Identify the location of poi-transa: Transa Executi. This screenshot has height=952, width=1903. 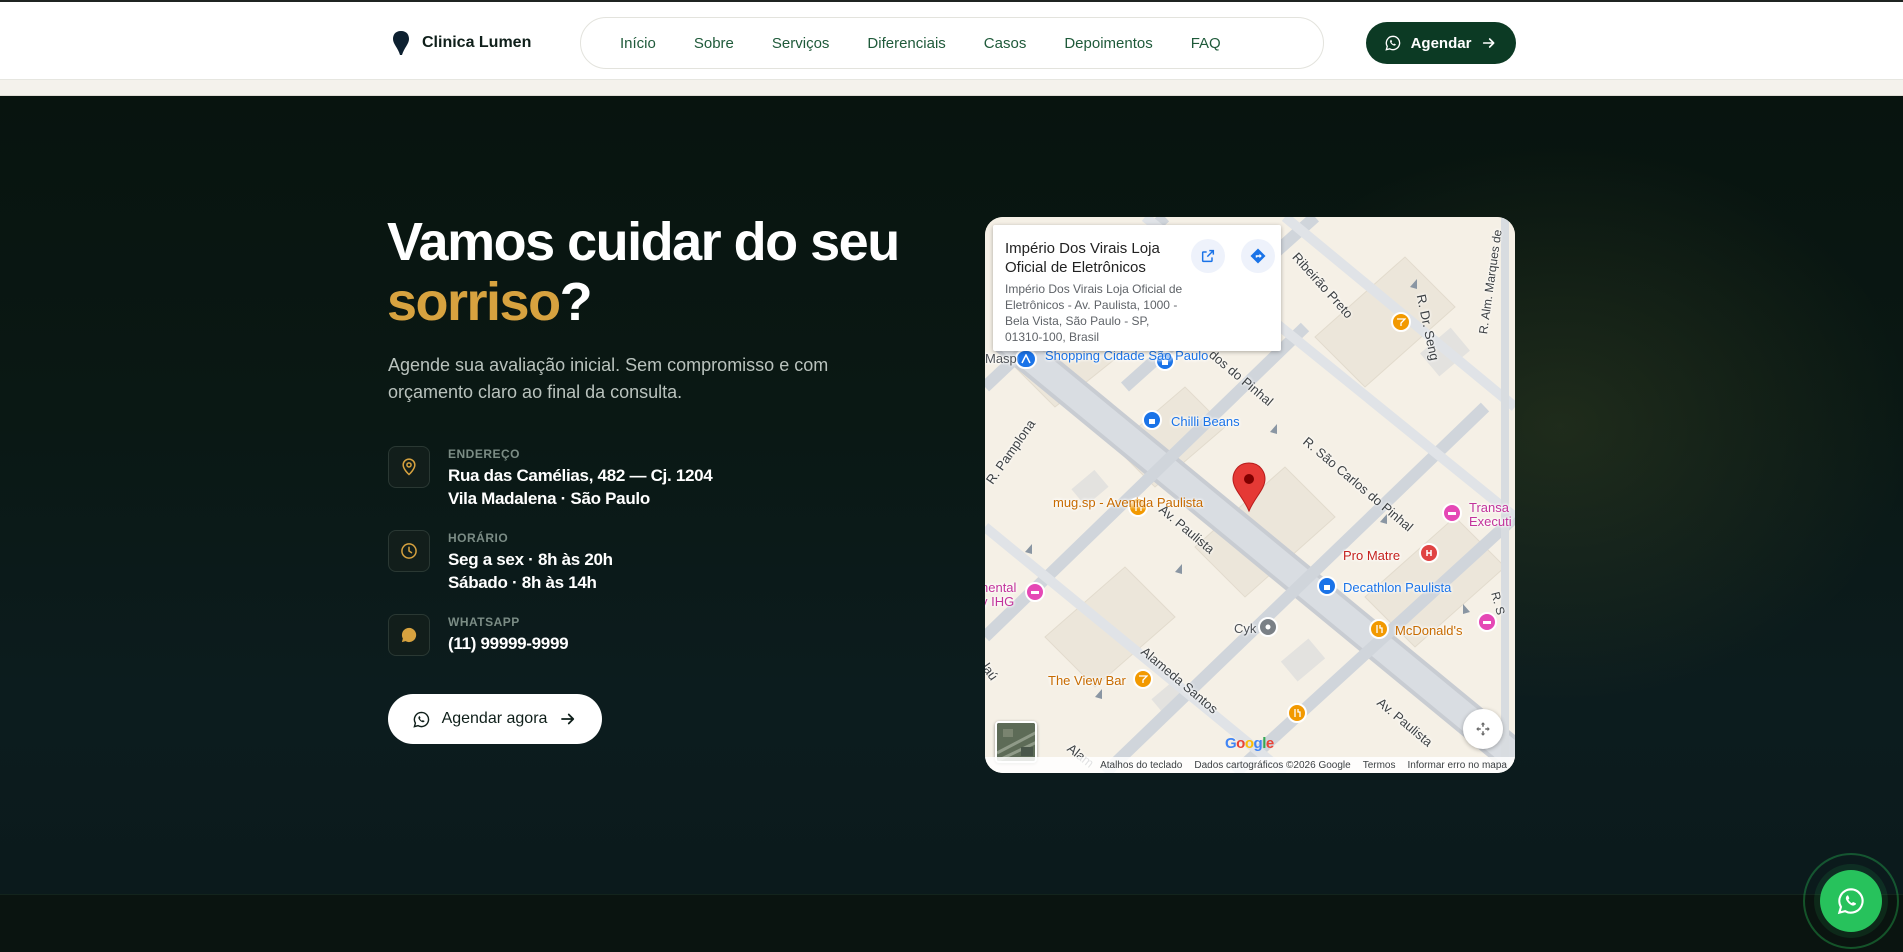
(1492, 515).